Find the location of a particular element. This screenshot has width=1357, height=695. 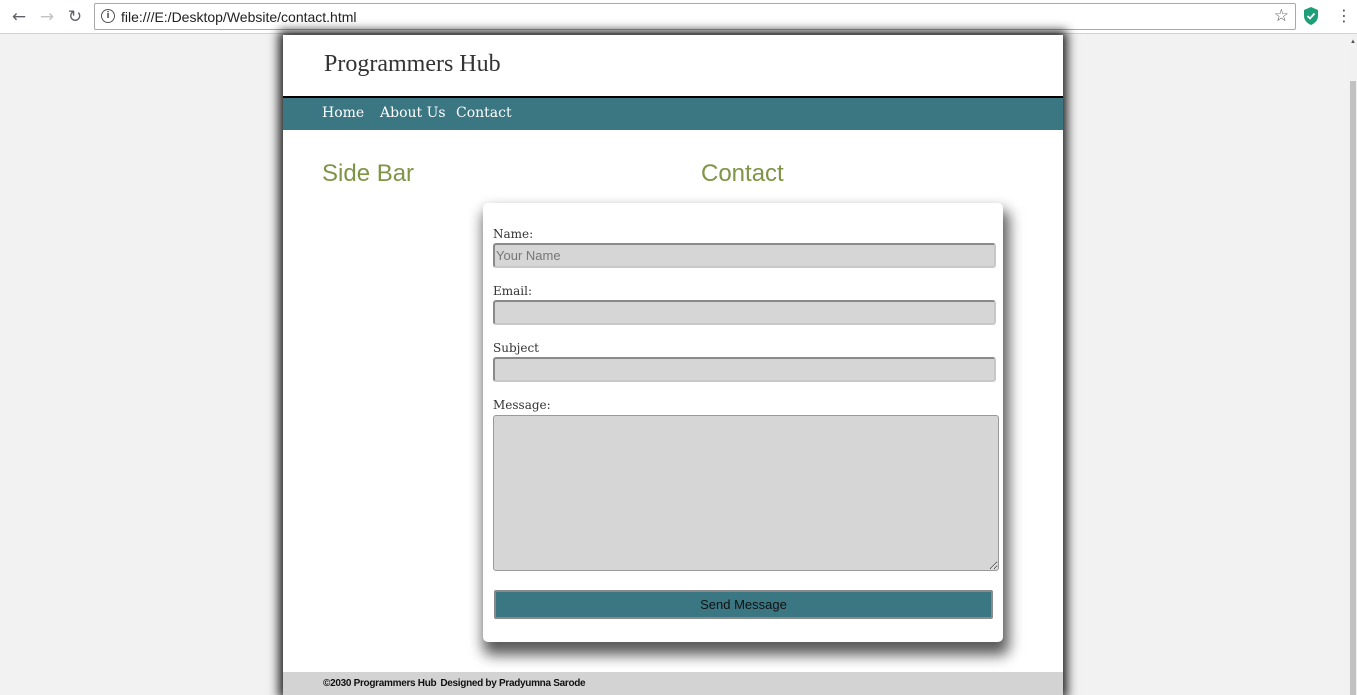

footer-designer: Designed by Pradyumna Sarode is located at coordinates (513, 683).